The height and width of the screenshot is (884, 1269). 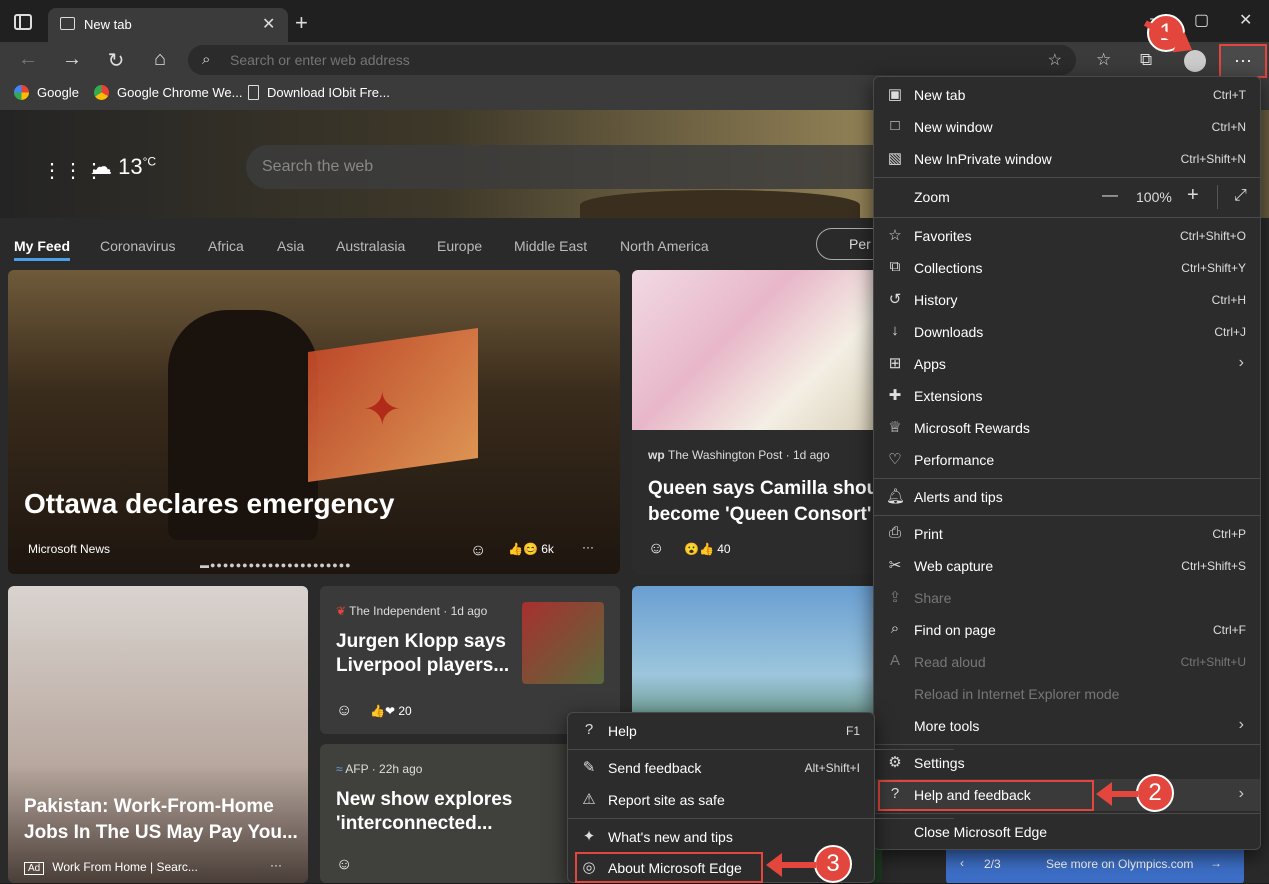 I want to click on submenu-item-report-safe: ⚠ Report site as safe, so click(x=721, y=800).